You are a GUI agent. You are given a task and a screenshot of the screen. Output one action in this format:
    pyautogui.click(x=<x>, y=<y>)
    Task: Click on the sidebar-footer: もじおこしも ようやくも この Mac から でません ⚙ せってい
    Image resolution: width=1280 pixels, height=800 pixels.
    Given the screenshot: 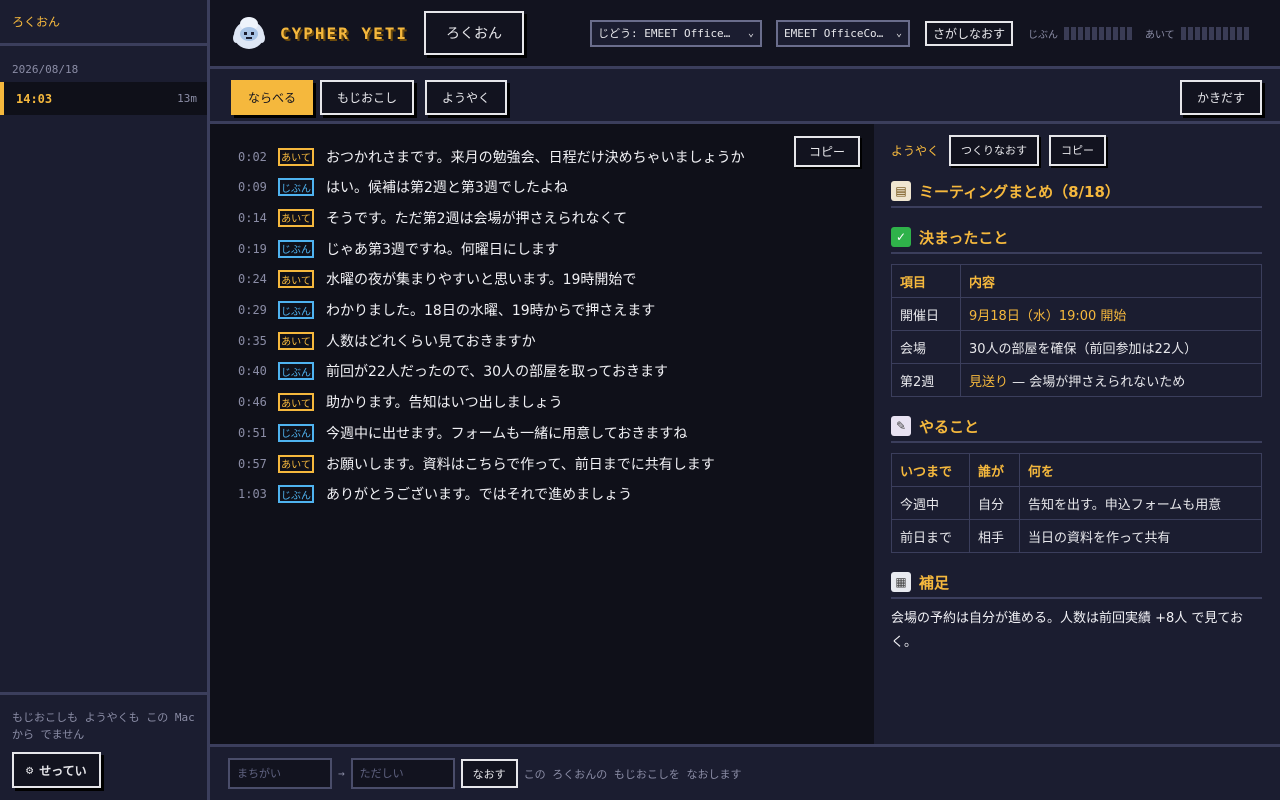 What is the action you would take?
    pyautogui.click(x=103, y=746)
    